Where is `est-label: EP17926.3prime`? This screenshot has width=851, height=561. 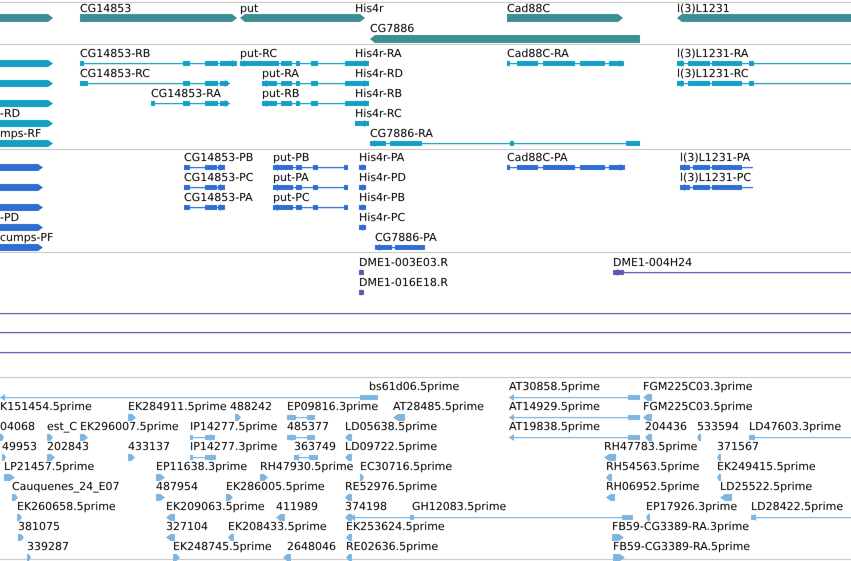 est-label: EP17926.3prime is located at coordinates (692, 506).